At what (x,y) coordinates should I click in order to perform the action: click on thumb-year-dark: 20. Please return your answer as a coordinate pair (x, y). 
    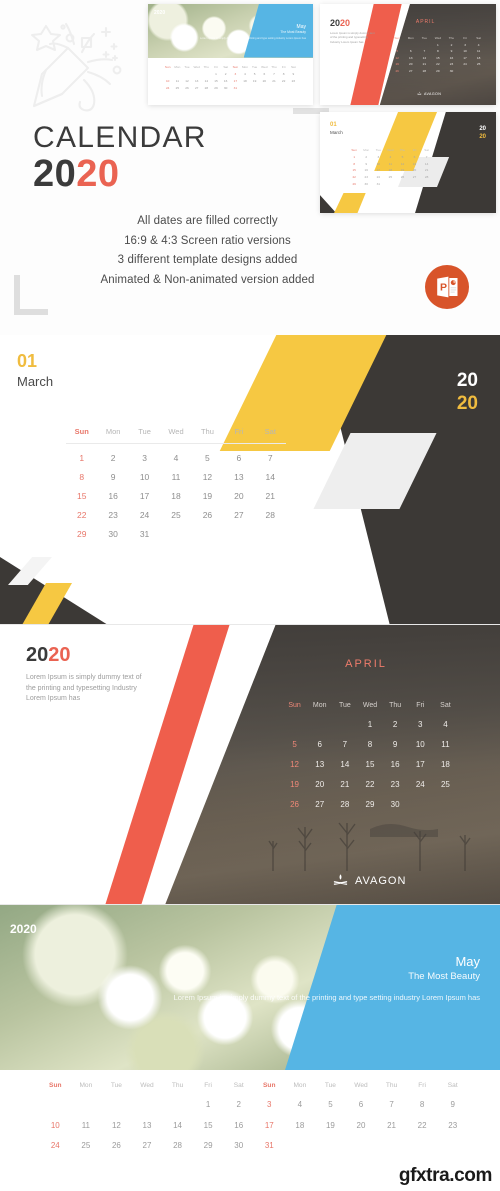
    Looking at the image, I should click on (335, 23).